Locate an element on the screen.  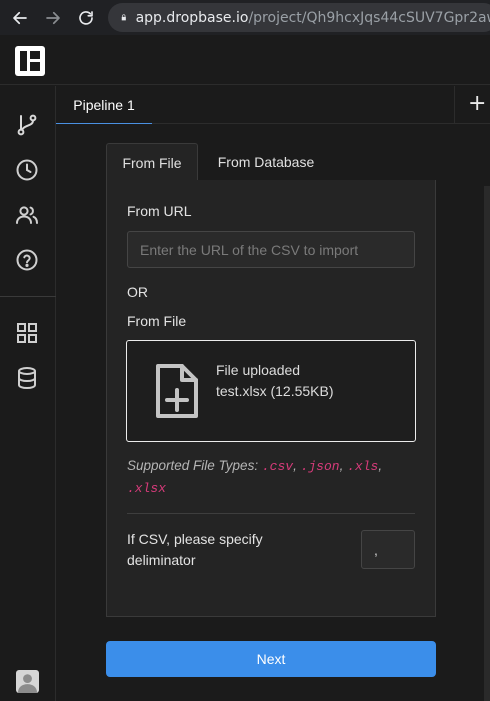
or-label: OR is located at coordinates (137, 292).